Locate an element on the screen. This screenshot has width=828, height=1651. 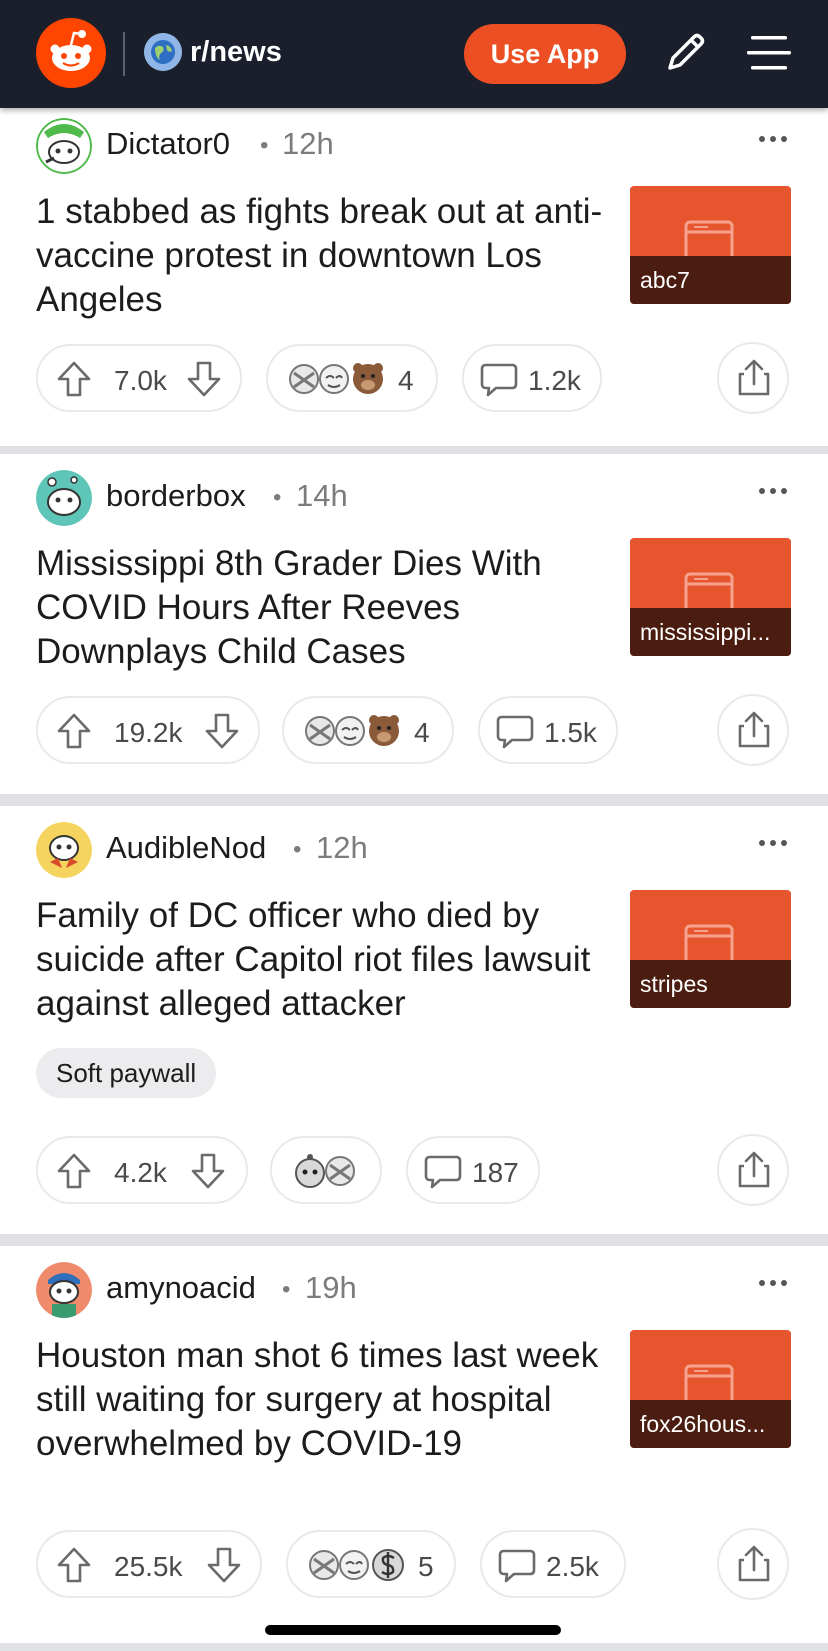
pencil-icon is located at coordinates (685, 53).